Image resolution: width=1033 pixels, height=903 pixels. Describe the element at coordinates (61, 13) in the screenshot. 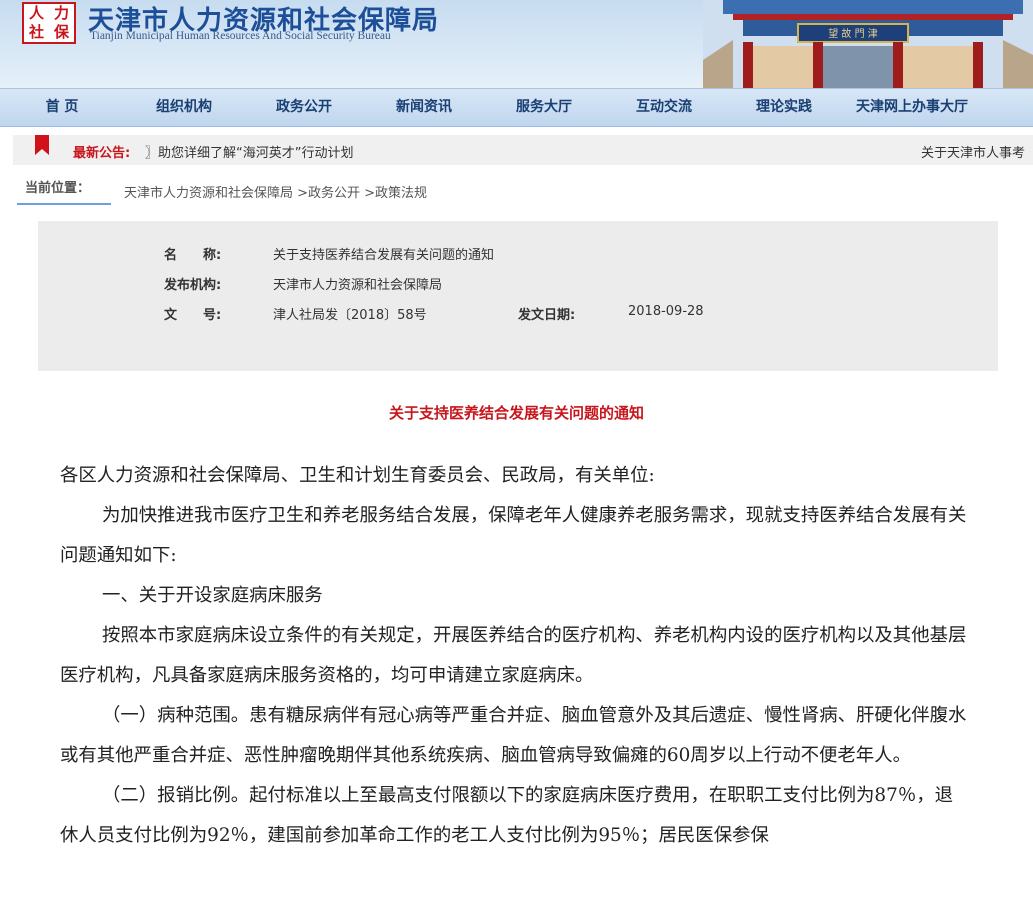

I see `logo-char: 力` at that location.